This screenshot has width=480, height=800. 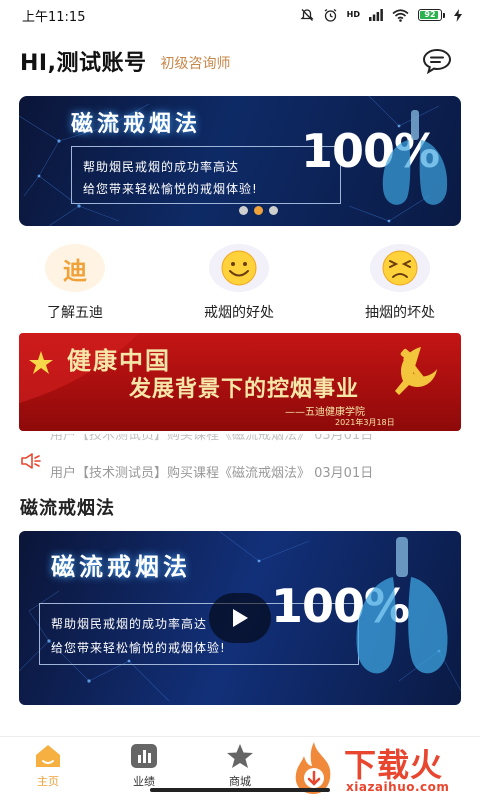 What do you see at coordinates (129, 624) in the screenshot?
I see `video-line-1: 帮助烟民戒烟的成功率高达` at bounding box center [129, 624].